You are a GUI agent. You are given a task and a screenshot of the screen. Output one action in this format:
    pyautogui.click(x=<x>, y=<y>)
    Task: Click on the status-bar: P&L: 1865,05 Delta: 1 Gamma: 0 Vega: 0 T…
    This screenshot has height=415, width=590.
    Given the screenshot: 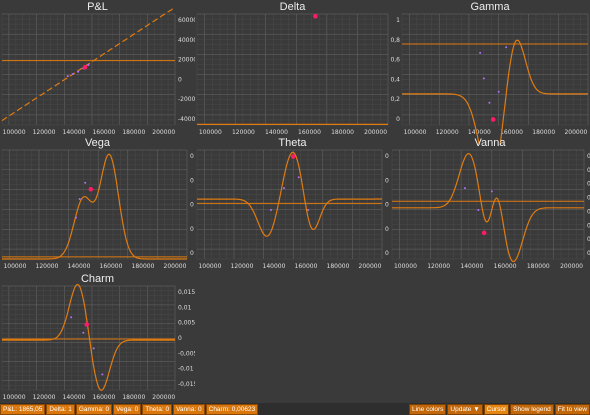 What is the action you would take?
    pyautogui.click(x=295, y=409)
    